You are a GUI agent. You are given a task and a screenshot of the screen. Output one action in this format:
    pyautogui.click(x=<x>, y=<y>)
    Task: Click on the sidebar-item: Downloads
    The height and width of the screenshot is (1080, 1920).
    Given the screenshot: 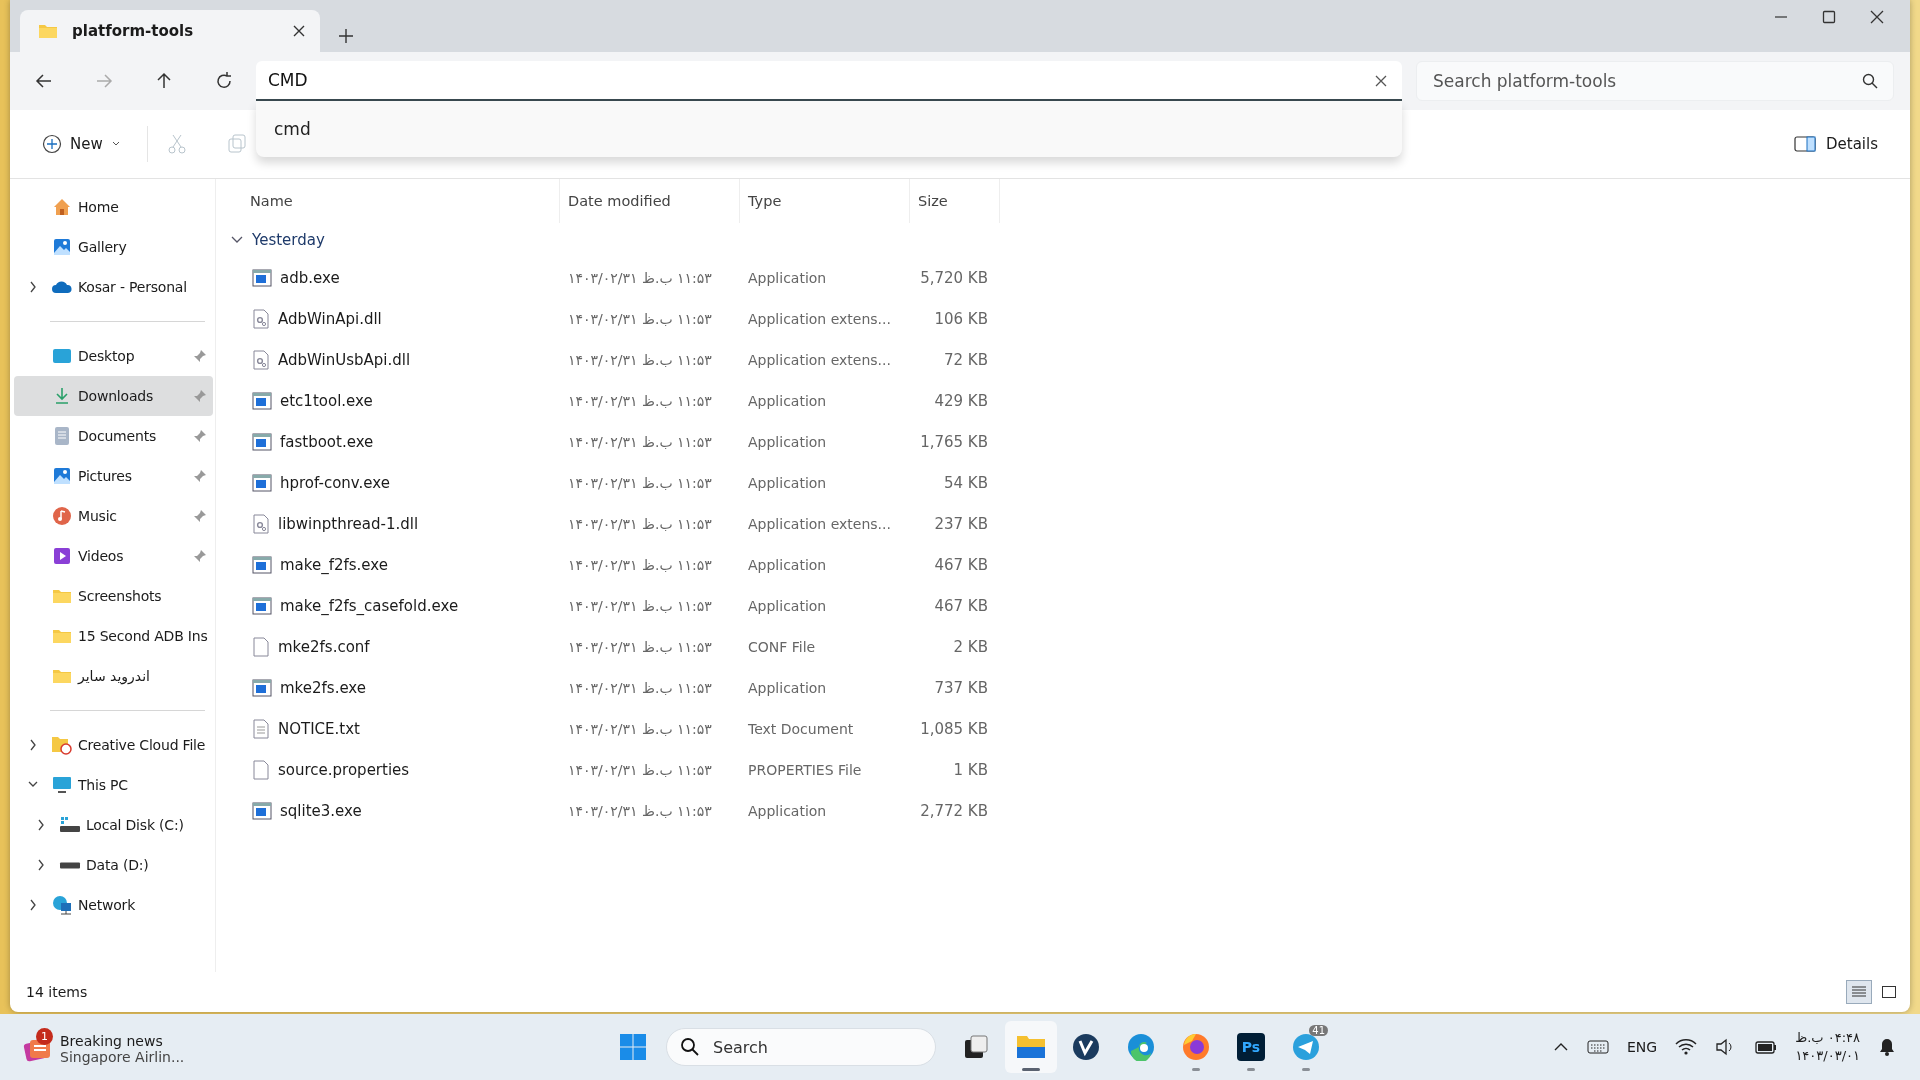 What is the action you would take?
    pyautogui.click(x=113, y=396)
    